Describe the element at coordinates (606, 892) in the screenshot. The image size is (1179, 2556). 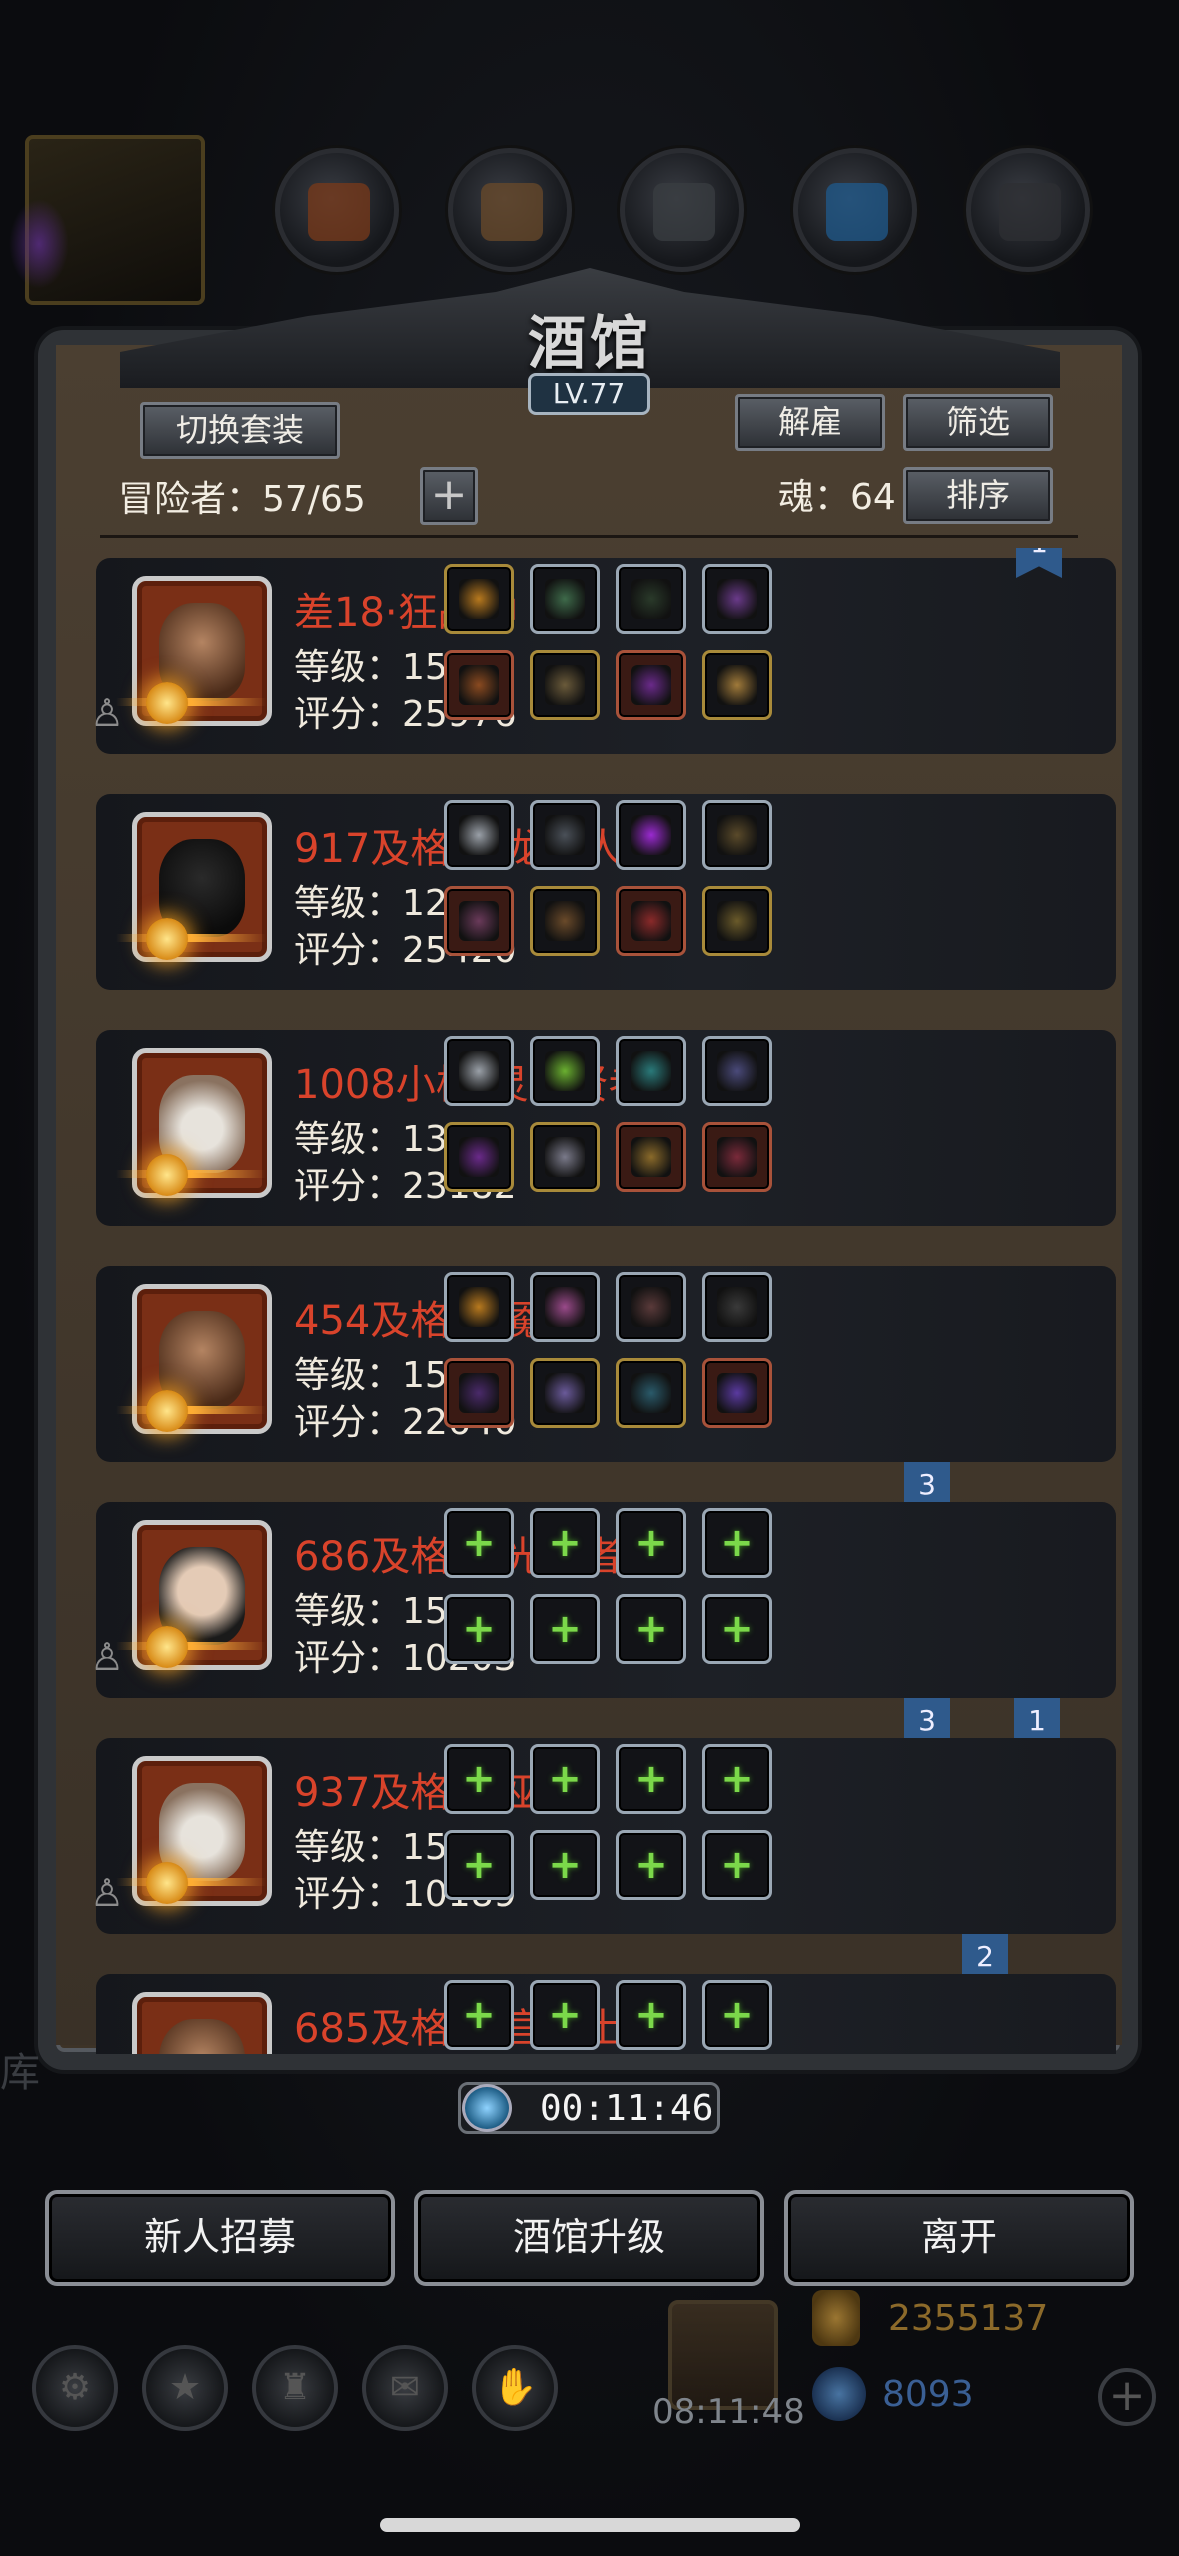
I see `hero-card: 917及格·巨龙猎人等级：129评分：25420` at that location.